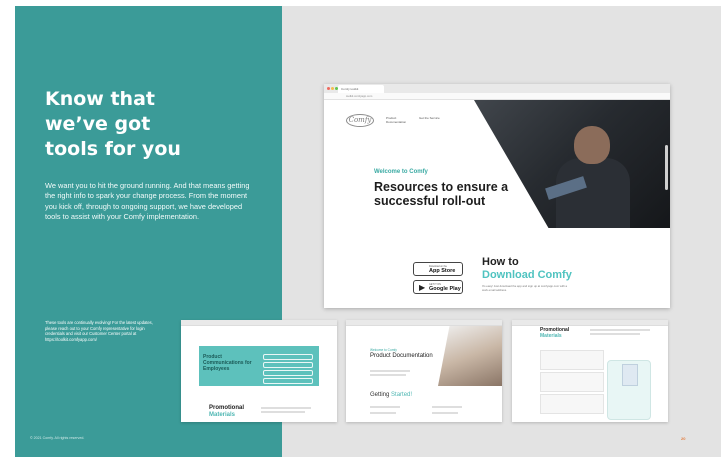 The width and height of the screenshot is (721, 457). I want to click on poster-mockup, so click(630, 375).